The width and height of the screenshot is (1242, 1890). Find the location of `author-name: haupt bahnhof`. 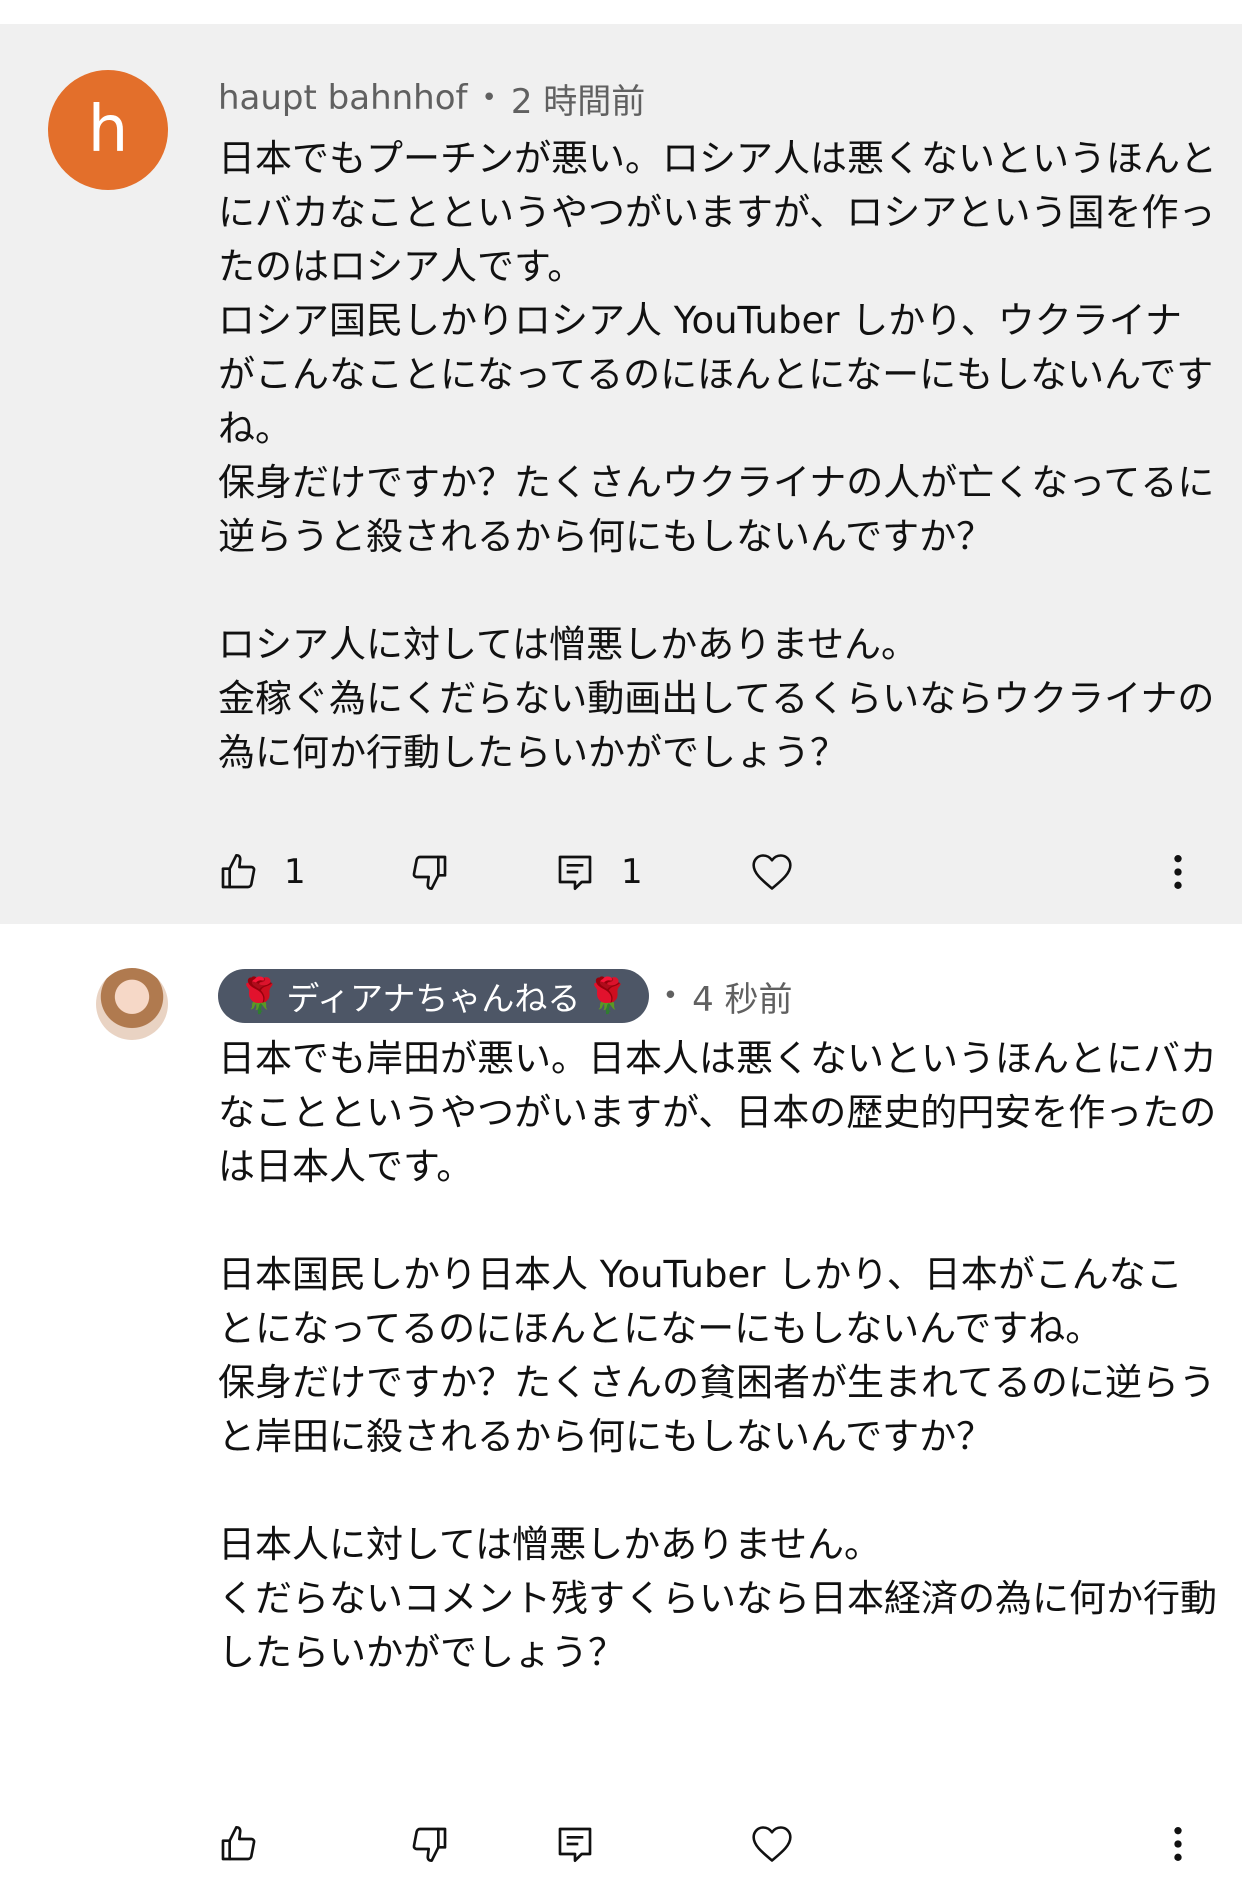

author-name: haupt bahnhof is located at coordinates (343, 98).